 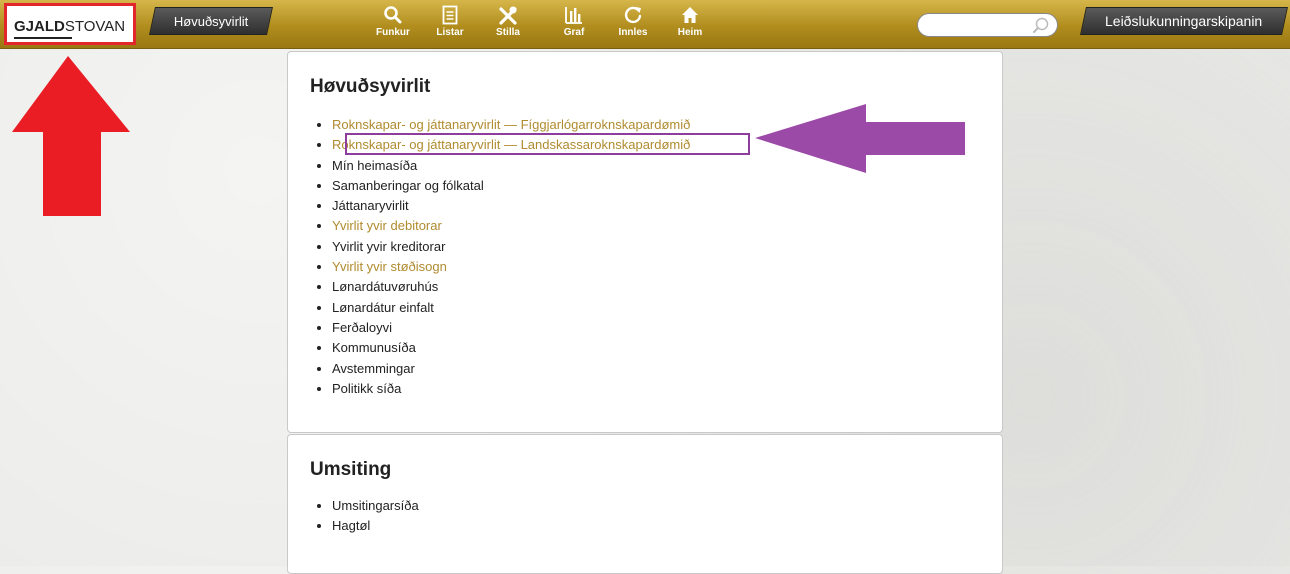 What do you see at coordinates (71, 136) in the screenshot?
I see `red-arrow-up-annotation` at bounding box center [71, 136].